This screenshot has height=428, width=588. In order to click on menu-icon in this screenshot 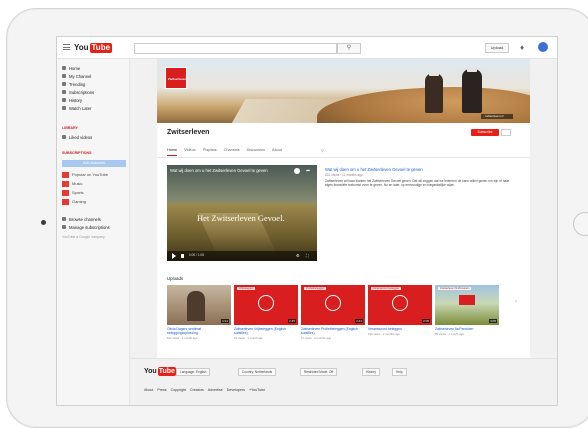, I will do `click(66, 47)`.